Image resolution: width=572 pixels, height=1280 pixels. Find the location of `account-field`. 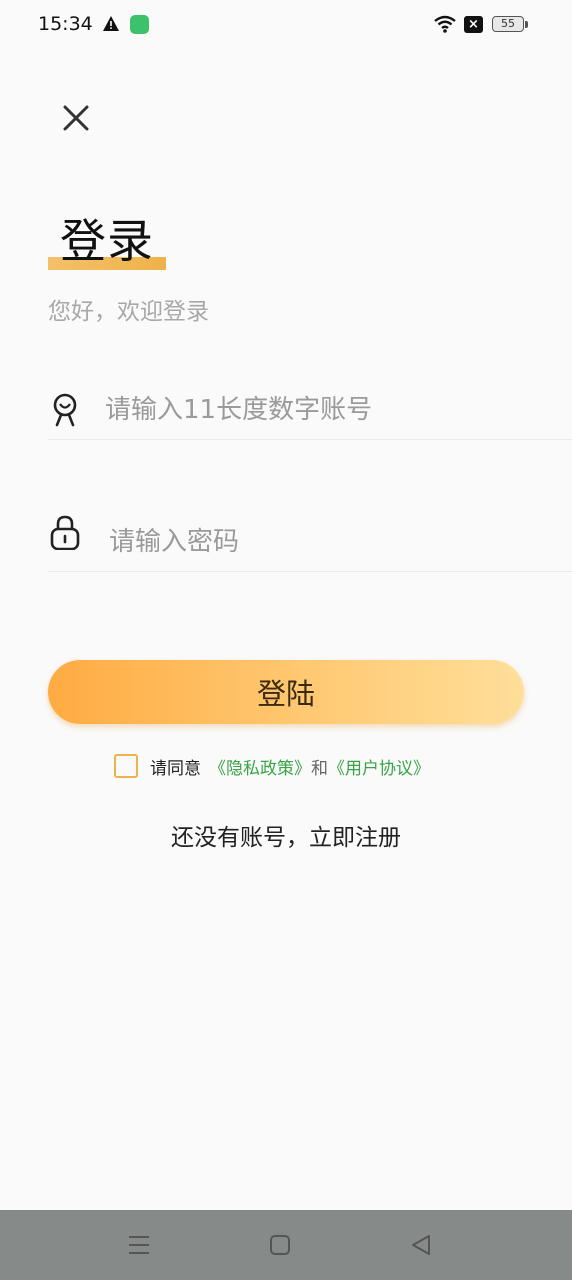

account-field is located at coordinates (310, 410).